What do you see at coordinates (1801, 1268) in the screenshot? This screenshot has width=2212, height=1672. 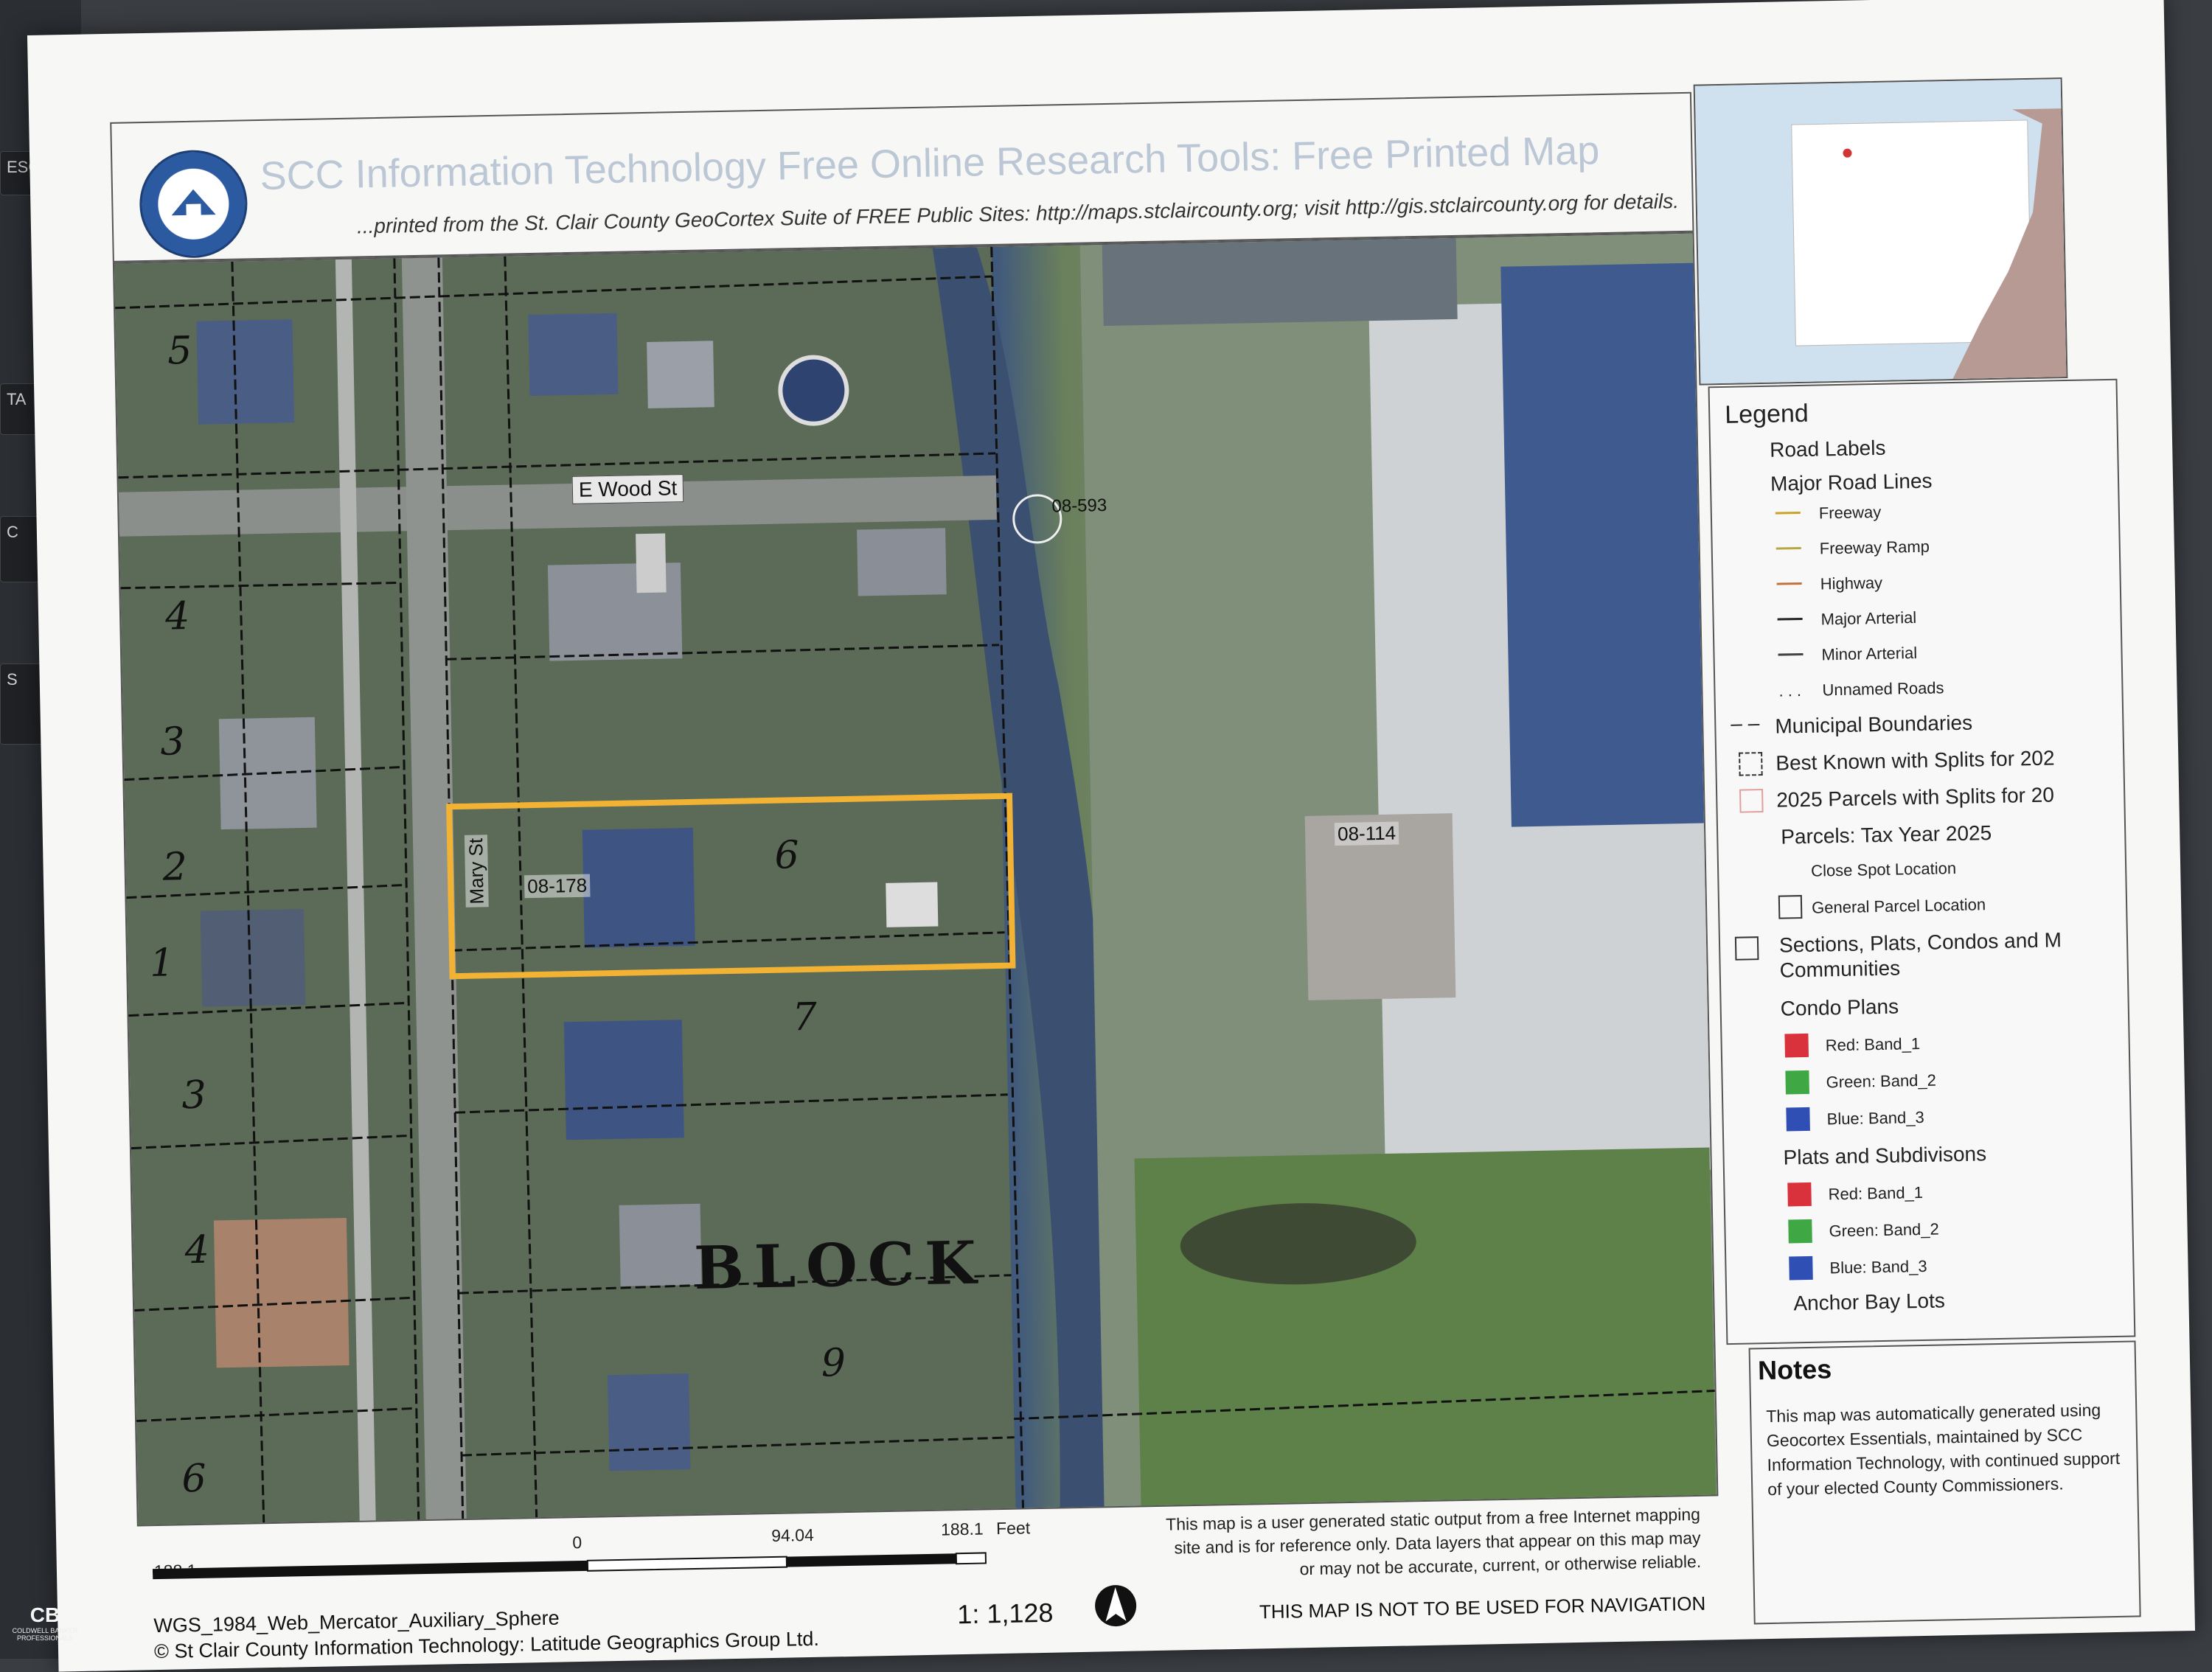 I see `plat-blue-swatch` at bounding box center [1801, 1268].